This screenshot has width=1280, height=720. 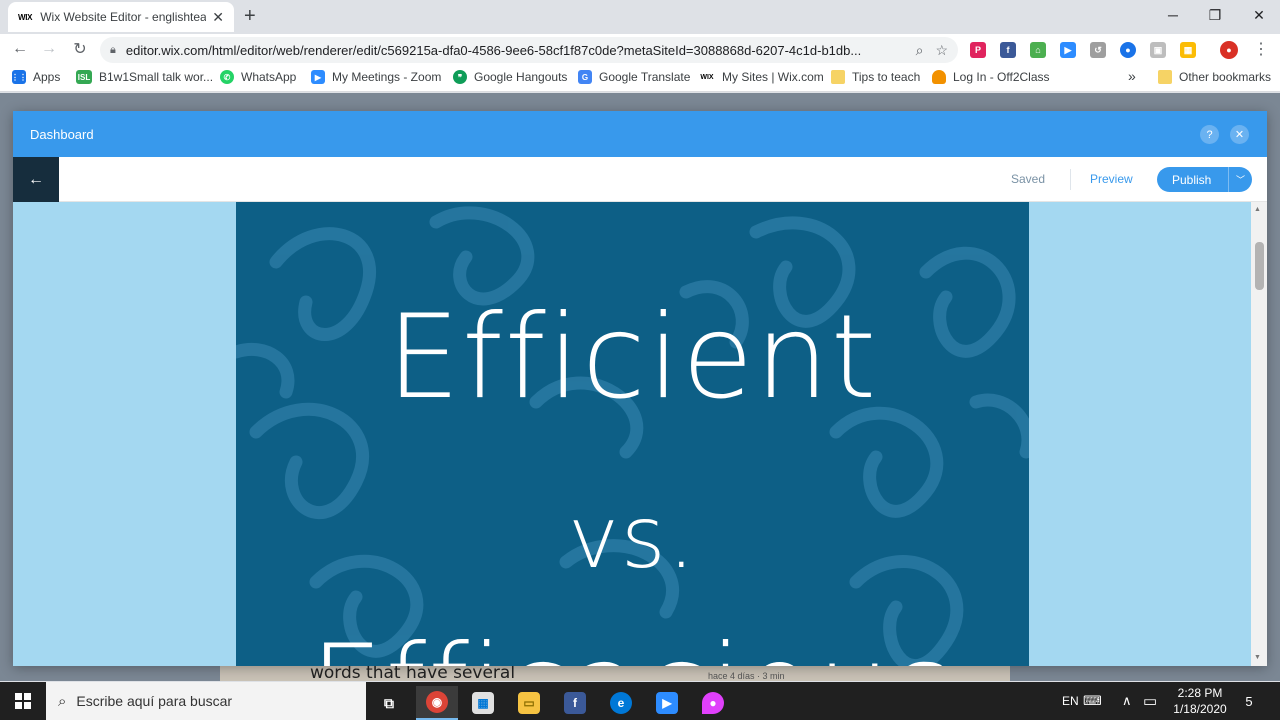 I want to click on scroll-down-icon: ▼, so click(x=1257, y=657).